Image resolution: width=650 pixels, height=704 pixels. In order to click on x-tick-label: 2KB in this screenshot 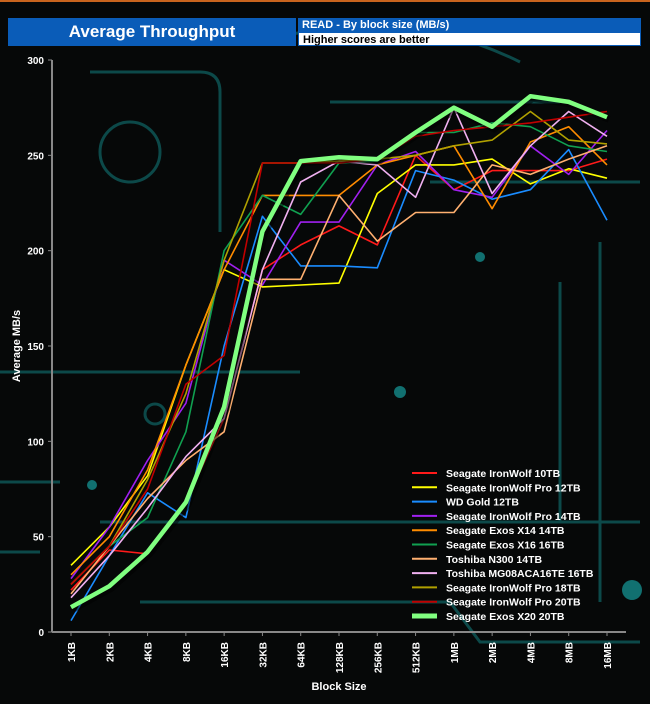, I will do `click(110, 652)`.